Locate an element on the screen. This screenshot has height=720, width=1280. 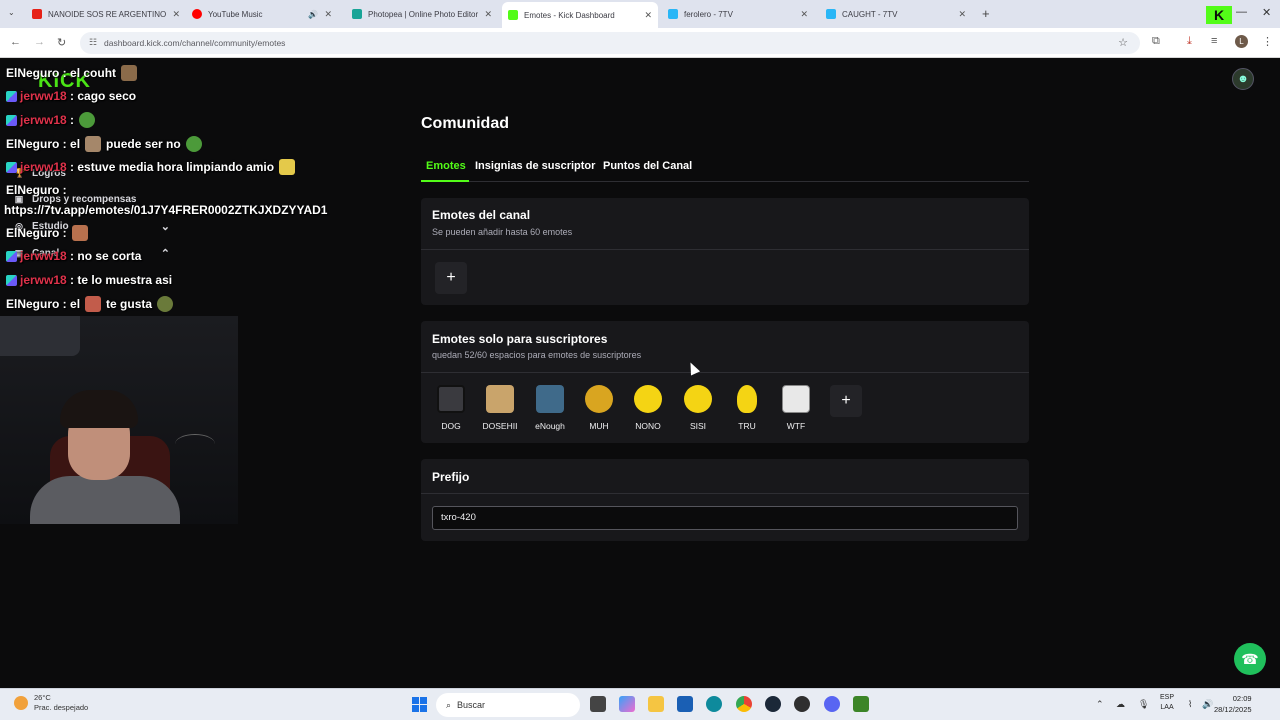
task-view-icon is located at coordinates (598, 704).